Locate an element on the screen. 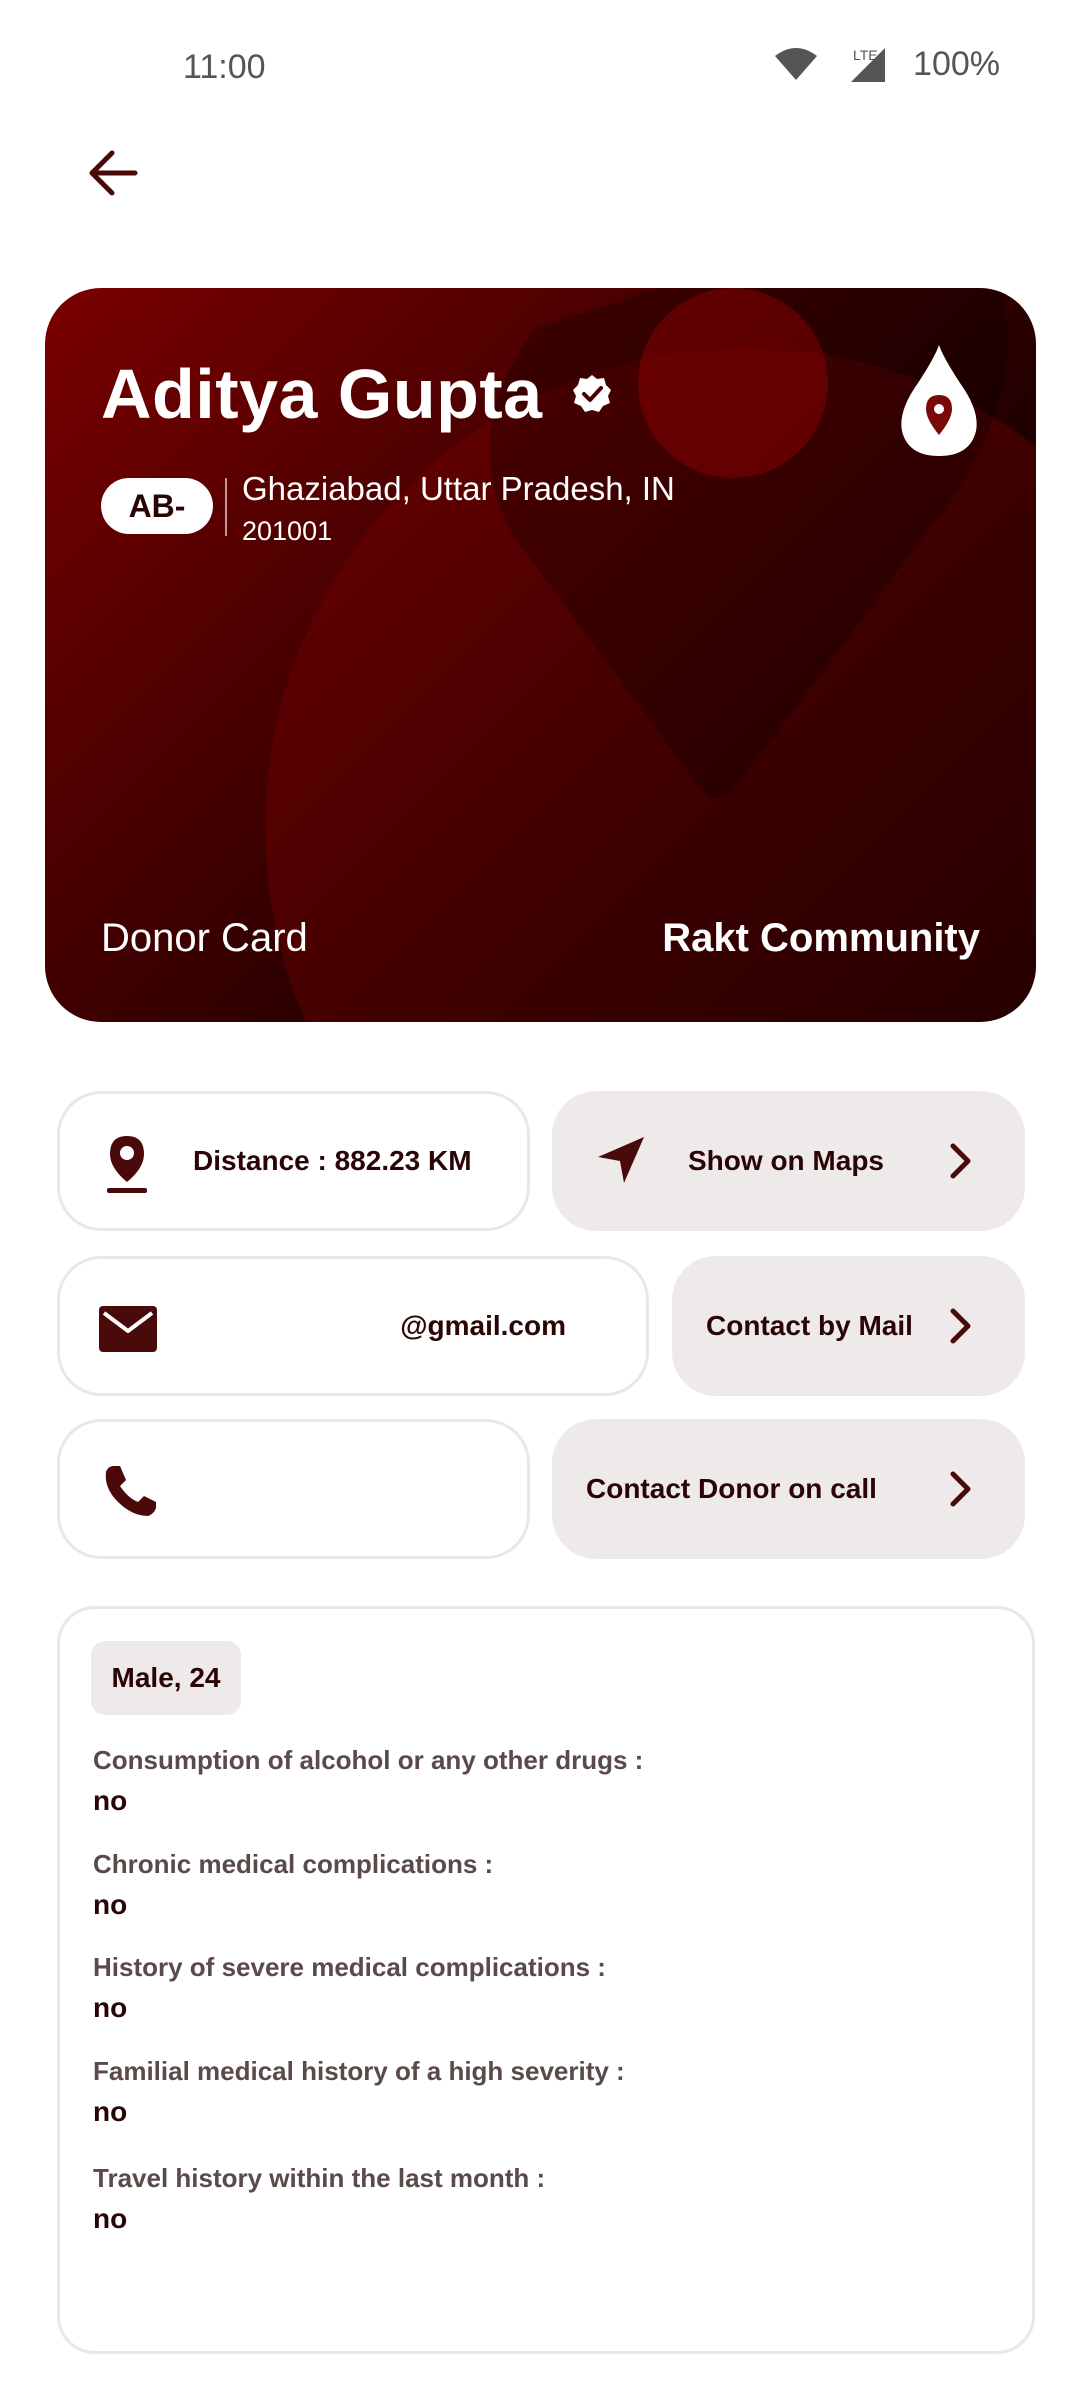 The image size is (1080, 2400). card-type-label: Donor Card is located at coordinates (204, 938).